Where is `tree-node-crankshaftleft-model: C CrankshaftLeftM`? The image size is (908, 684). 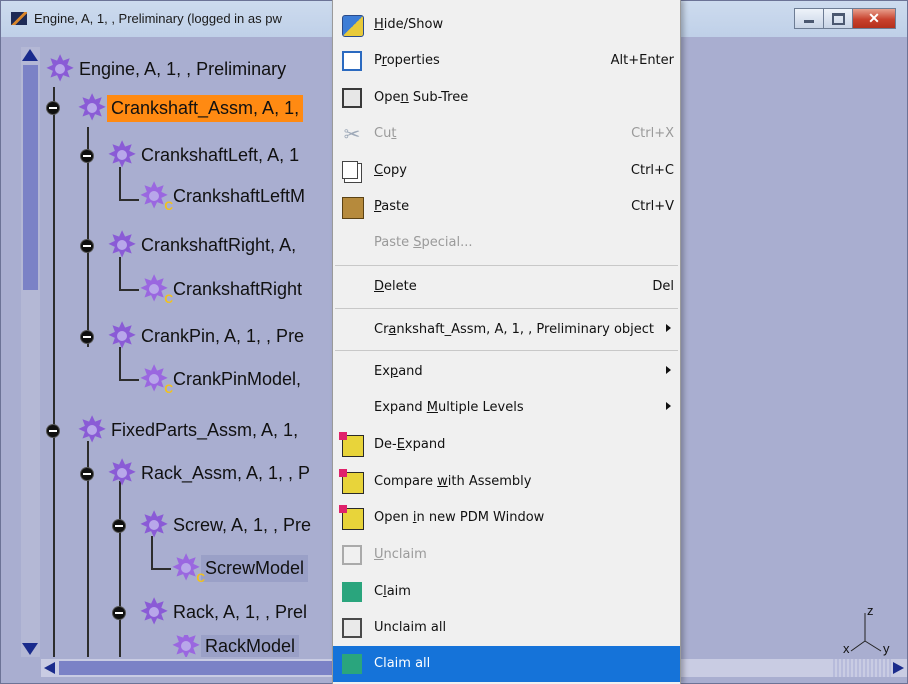 tree-node-crankshaftleft-model: C CrankshaftLeftM is located at coordinates (224, 196).